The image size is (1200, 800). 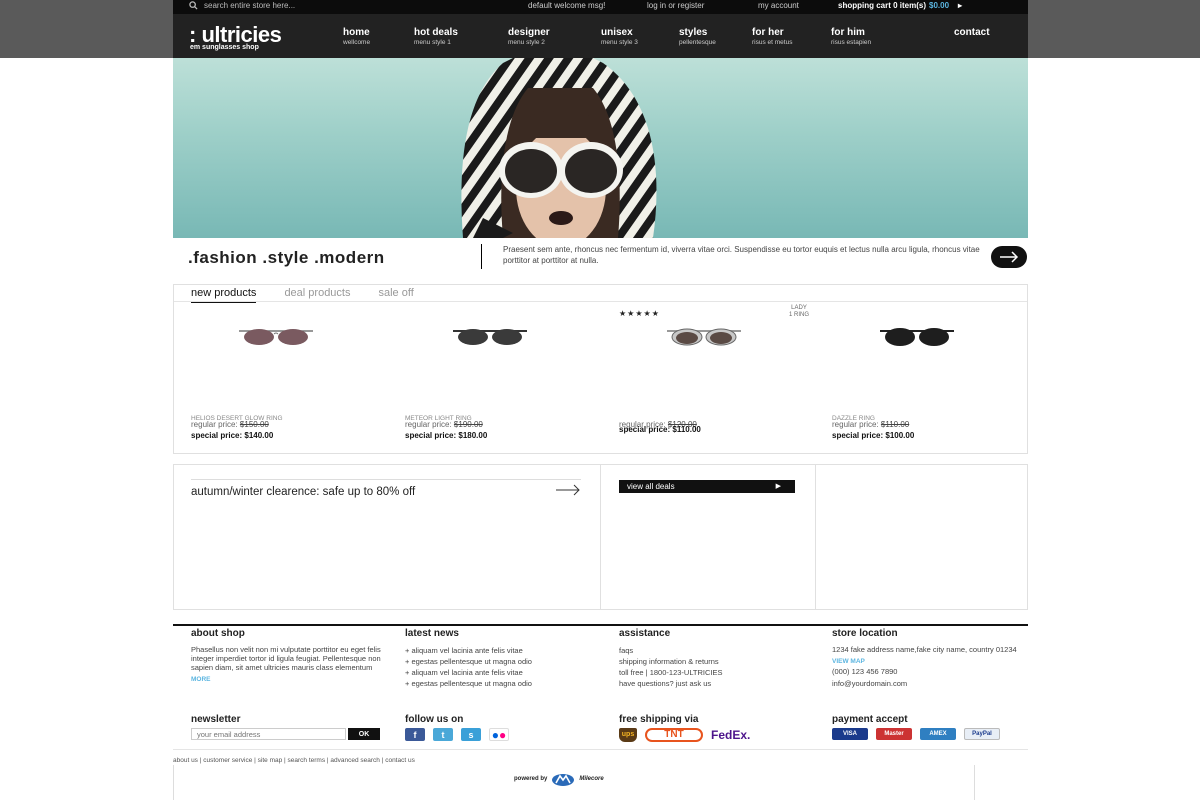 I want to click on powered-by: powered by Milecore, so click(x=574, y=782).